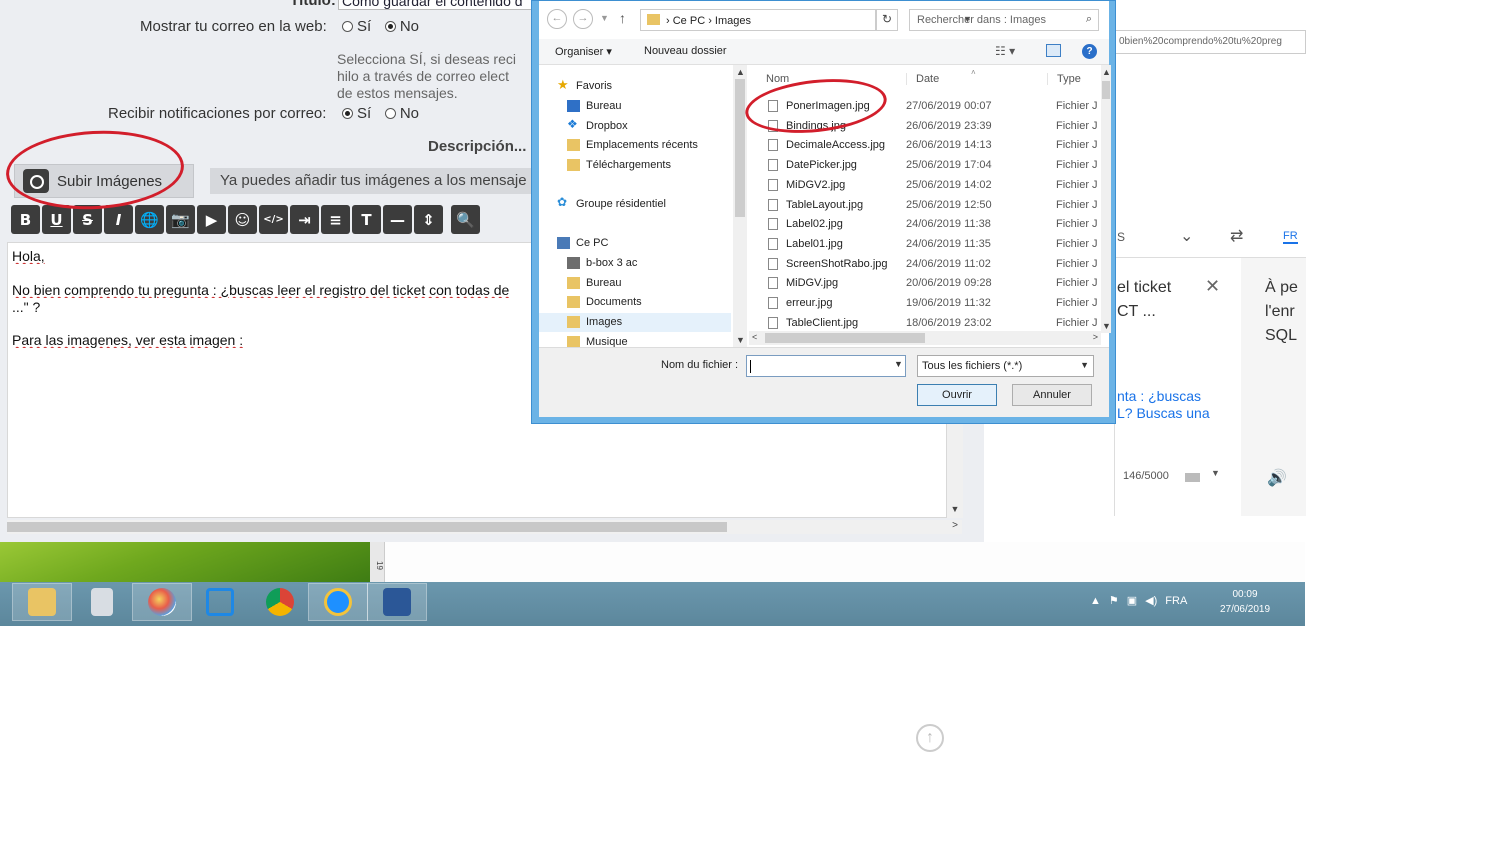 The image size is (1500, 844). I want to click on up-arrow-icon: ↑, so click(622, 18).